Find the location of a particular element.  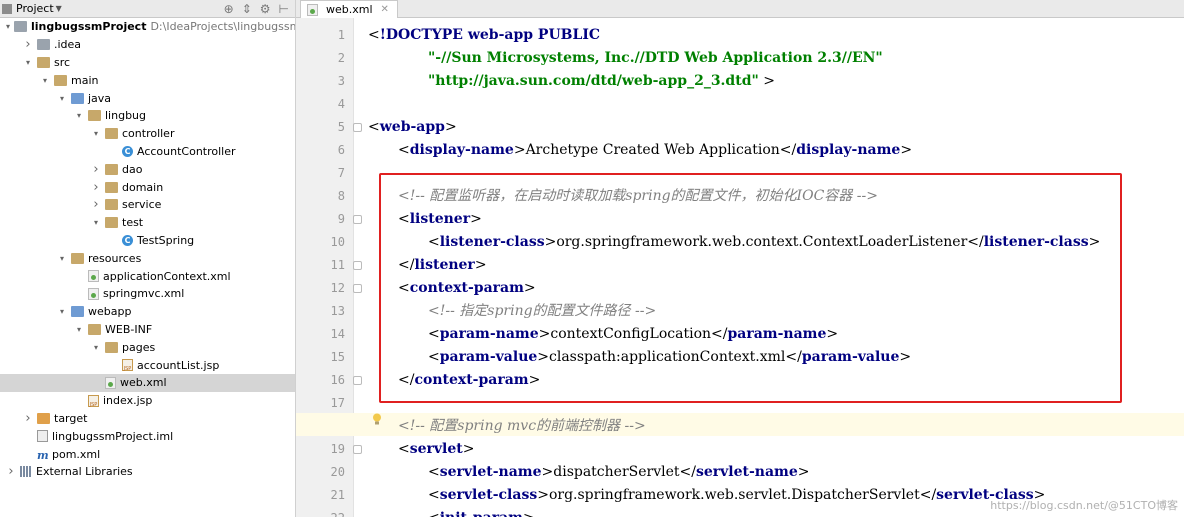

tree-item: ▾ test is located at coordinates (147, 223).